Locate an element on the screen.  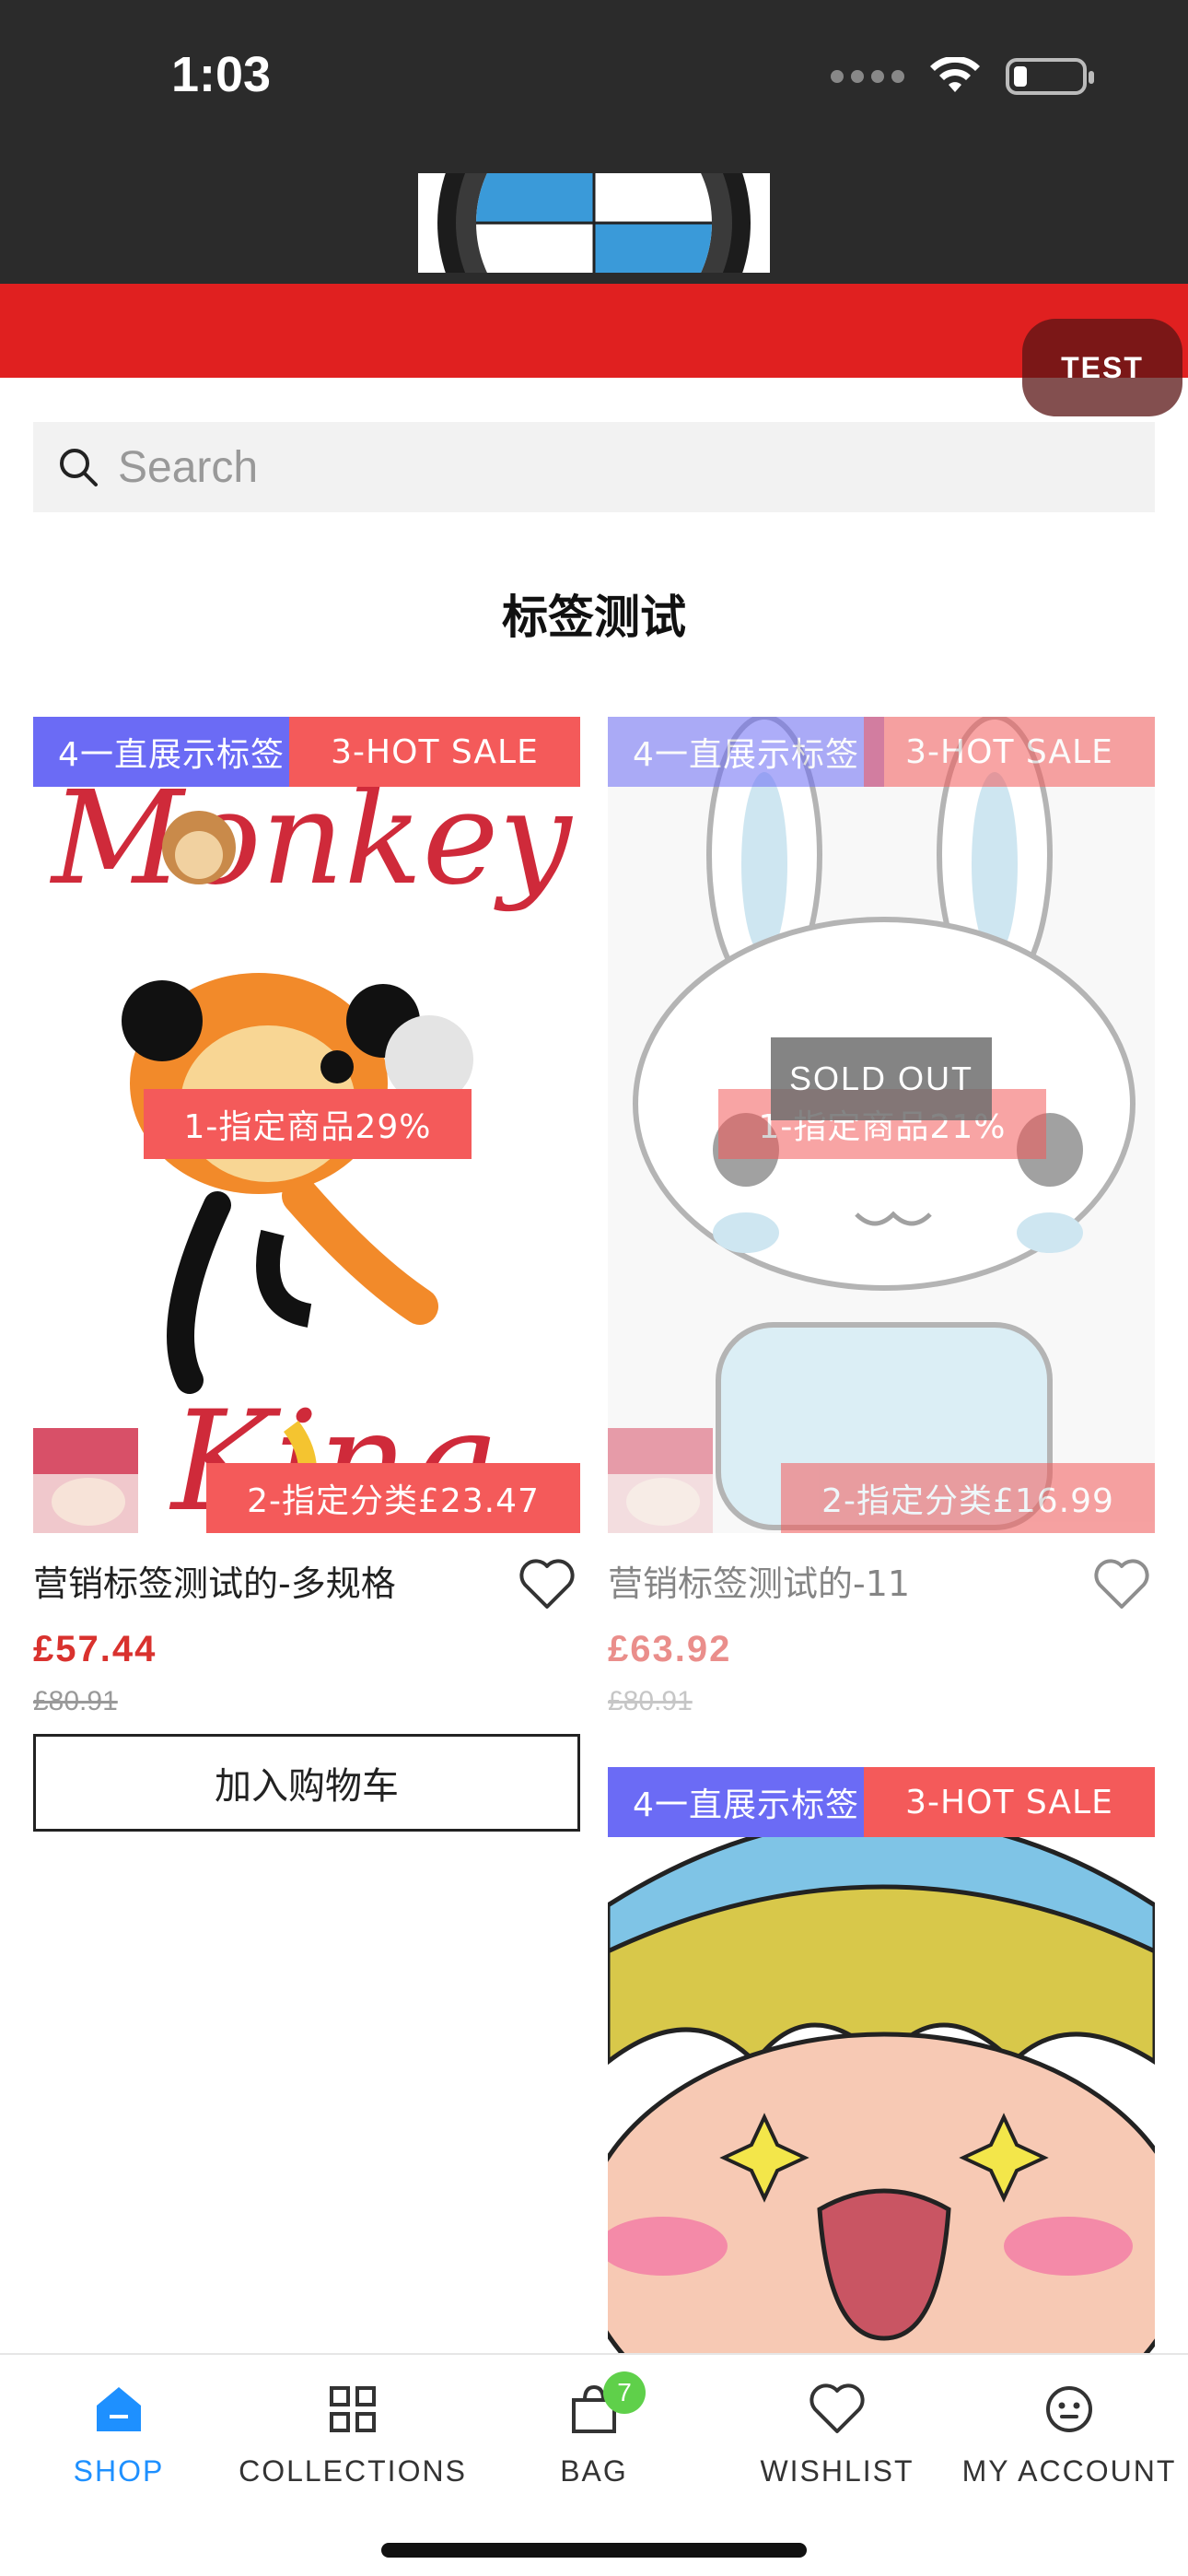
nav-shop: SHOP is located at coordinates (119, 2424).